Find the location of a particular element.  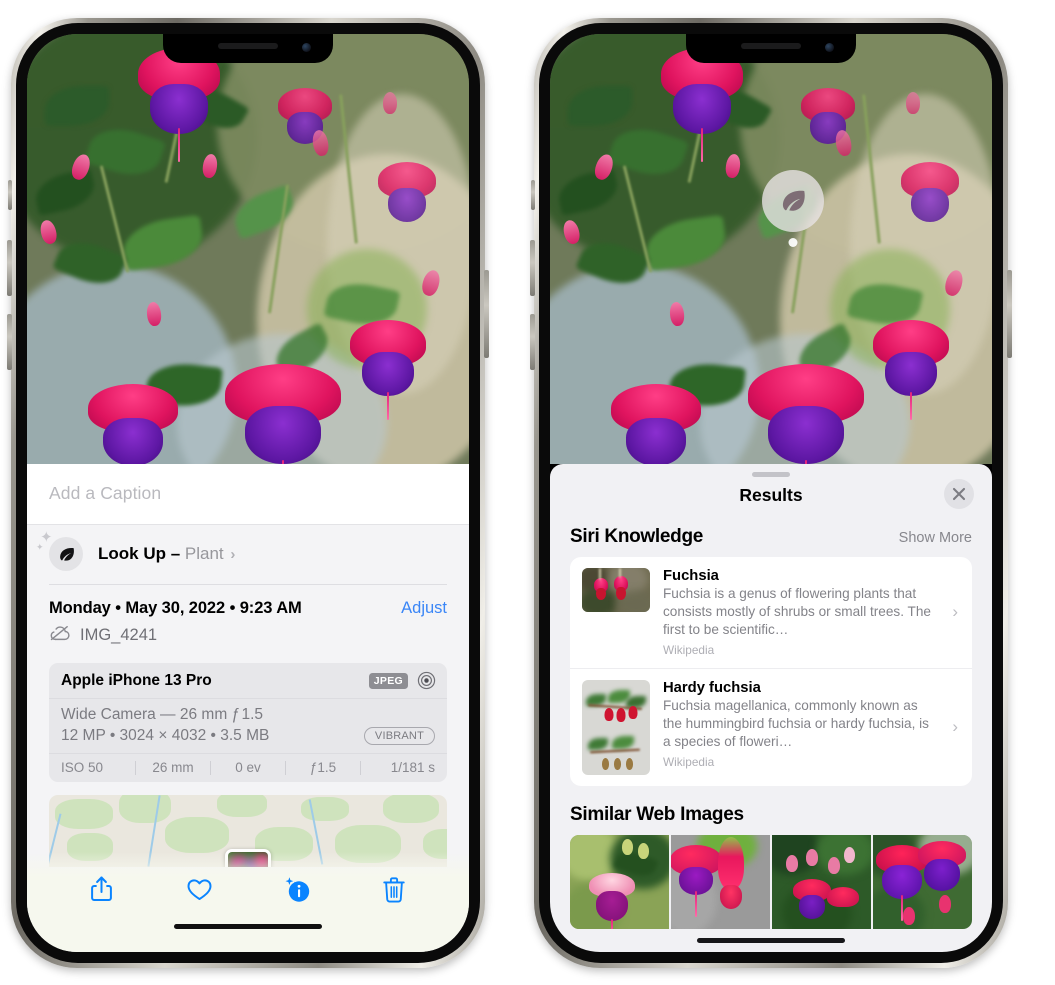

result-title: Hardy fuchsia is located at coordinates (712, 687).